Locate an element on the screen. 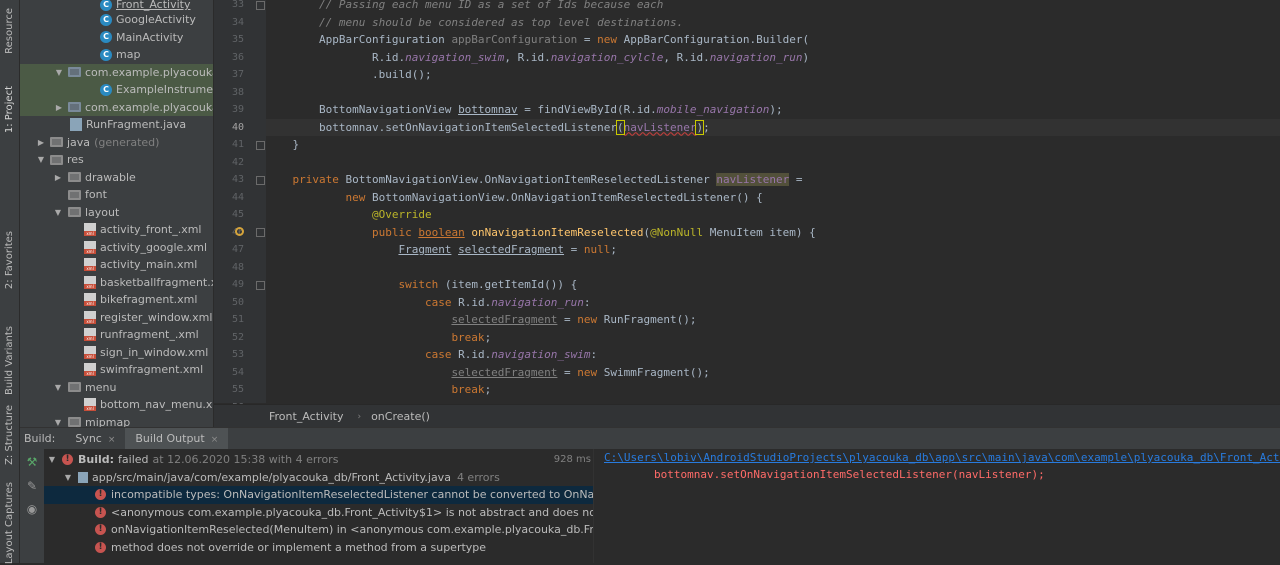 This screenshot has width=1280, height=565. code-line: @Override is located at coordinates (401, 214).